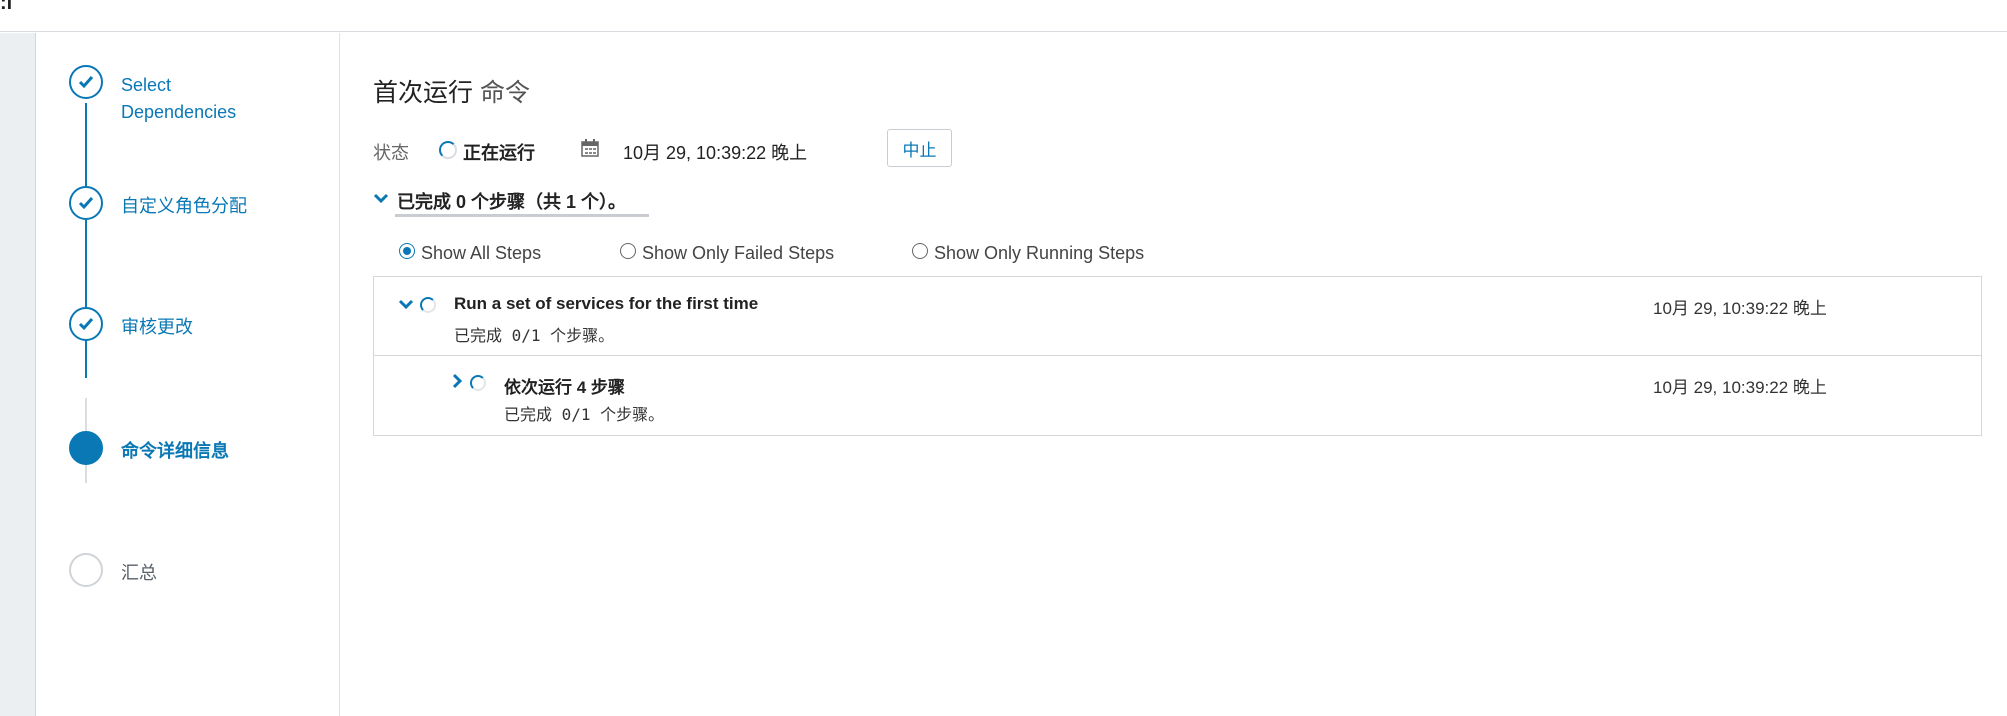  Describe the element at coordinates (1003, 16) in the screenshot. I see `top-bar: :l` at that location.